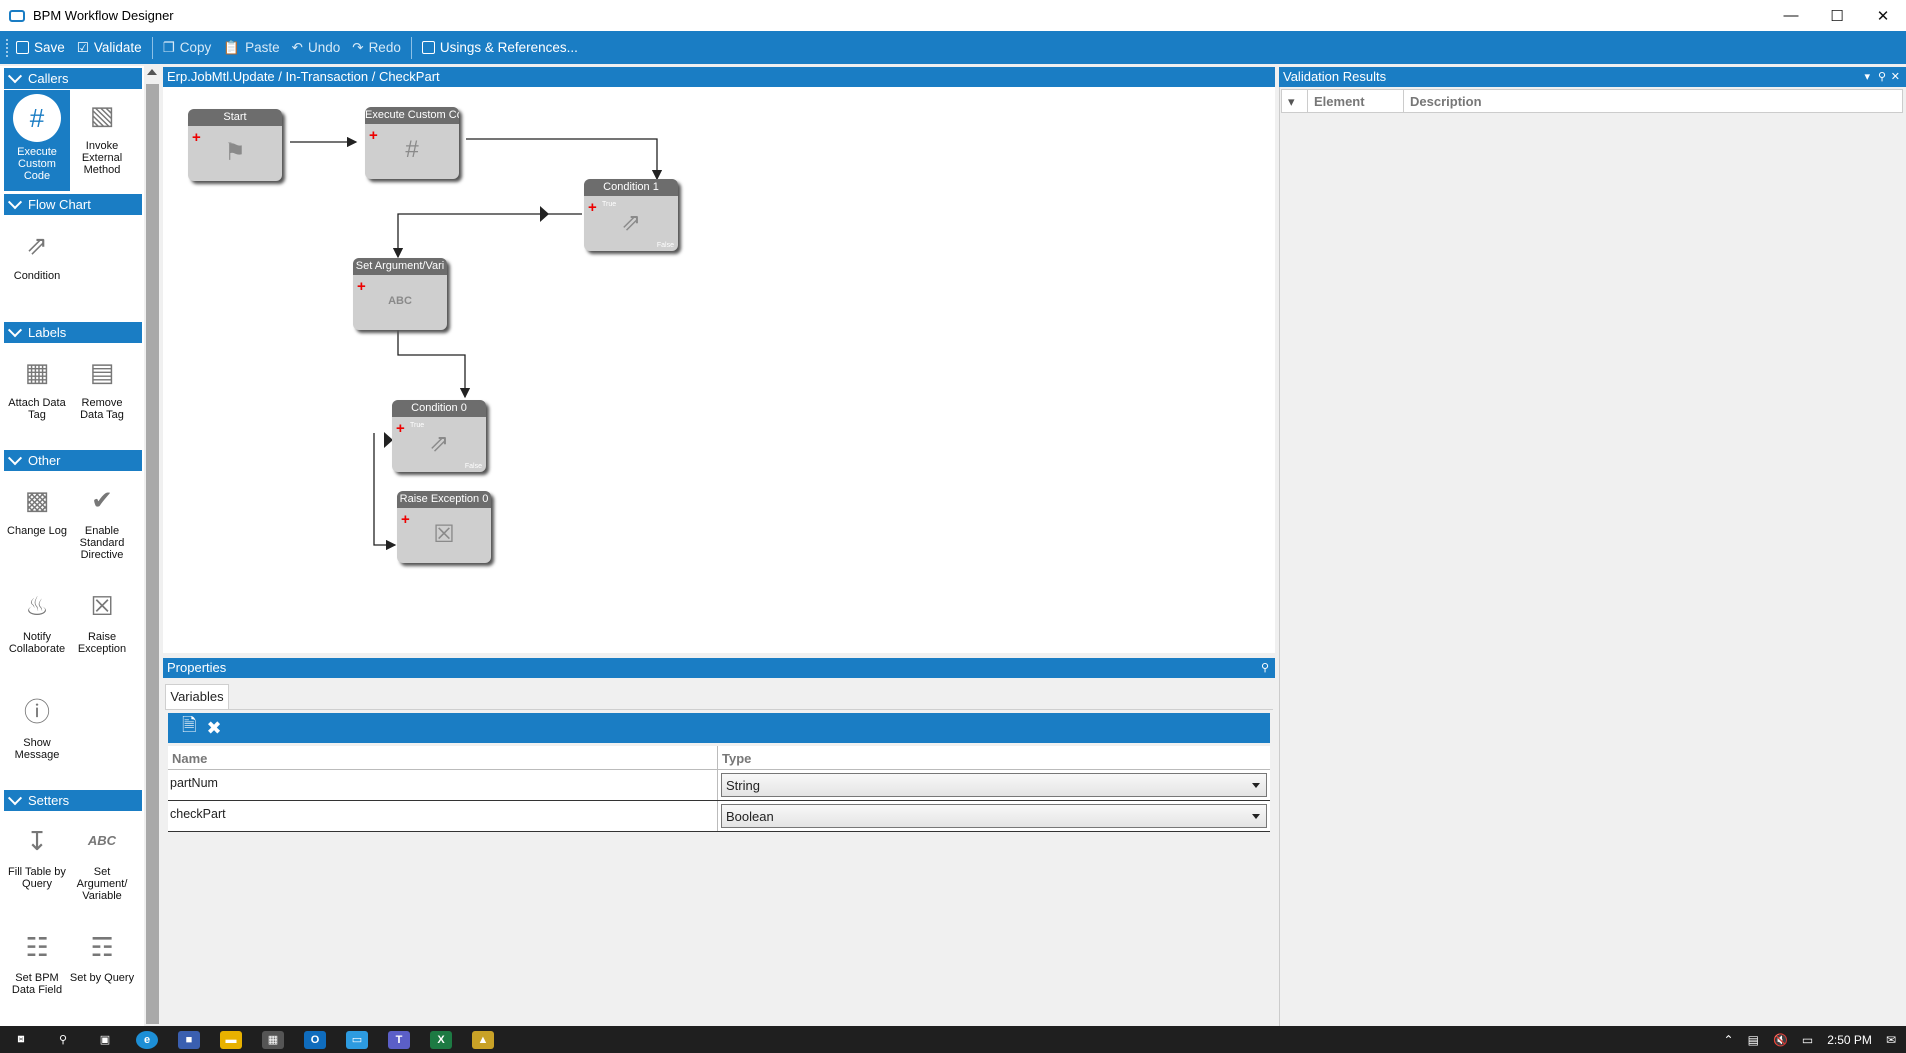 This screenshot has width=1906, height=1053. Describe the element at coordinates (400, 294) in the screenshot. I see `node-set-argument-variable: Set Argument/Vari + ABC` at that location.